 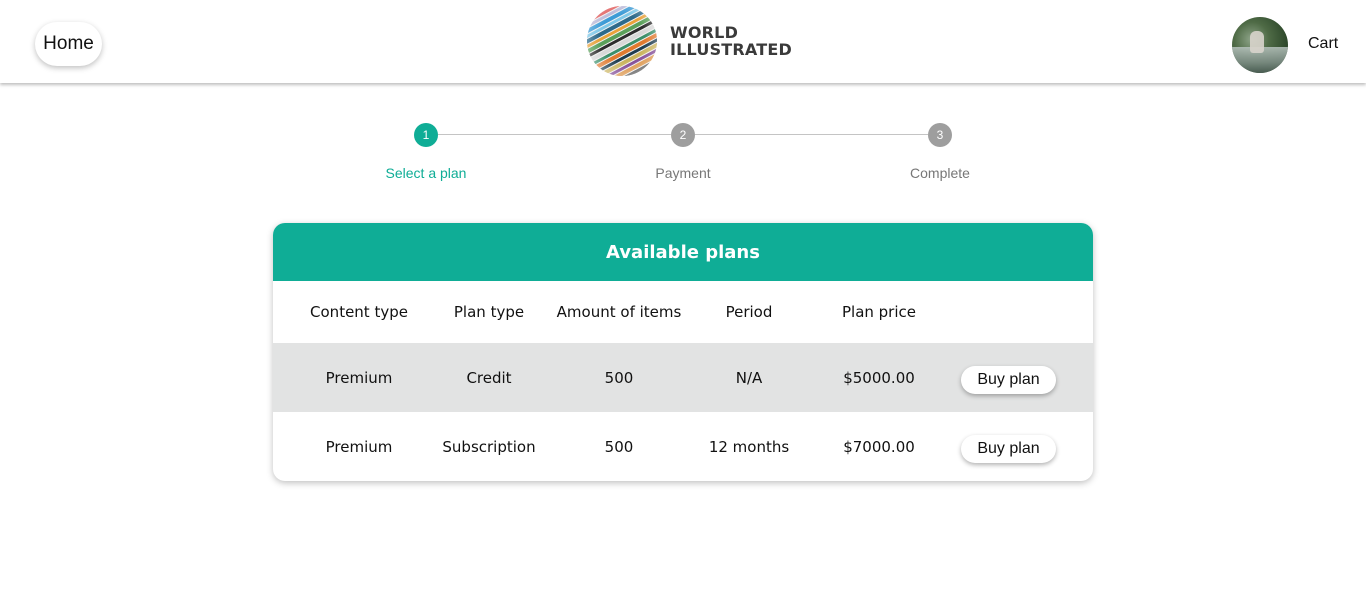 I want to click on step-1-indicator: 1, so click(x=426, y=135).